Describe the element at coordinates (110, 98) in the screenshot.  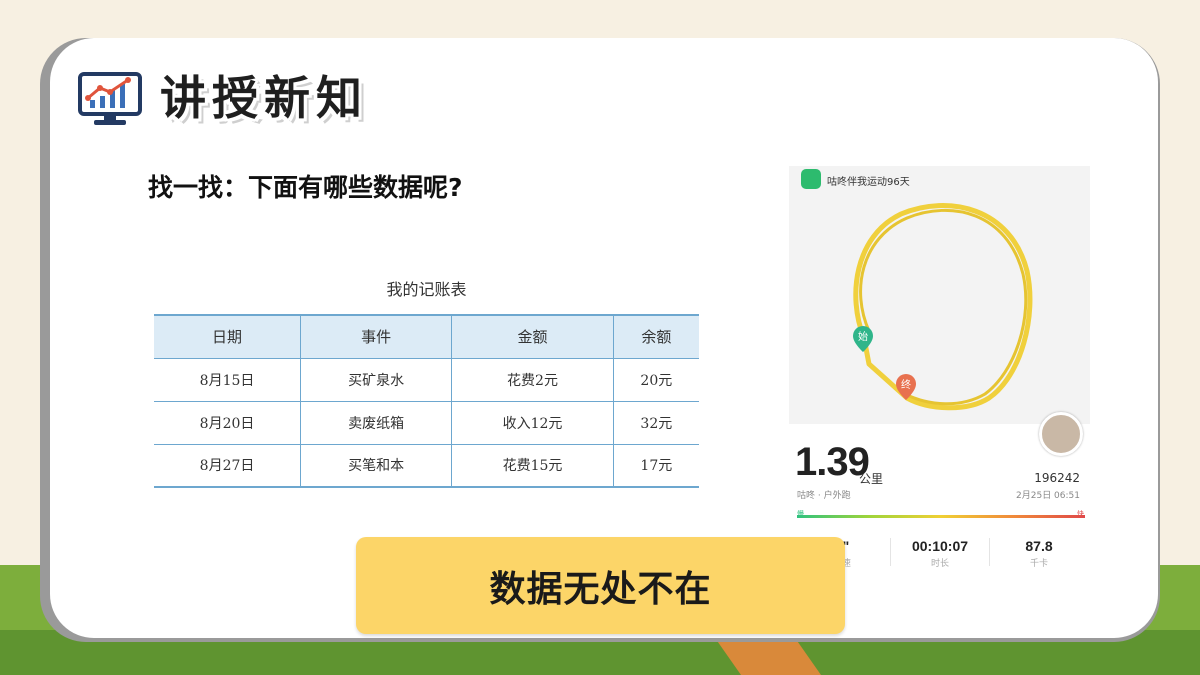
I see `chart-monitor-icon` at that location.